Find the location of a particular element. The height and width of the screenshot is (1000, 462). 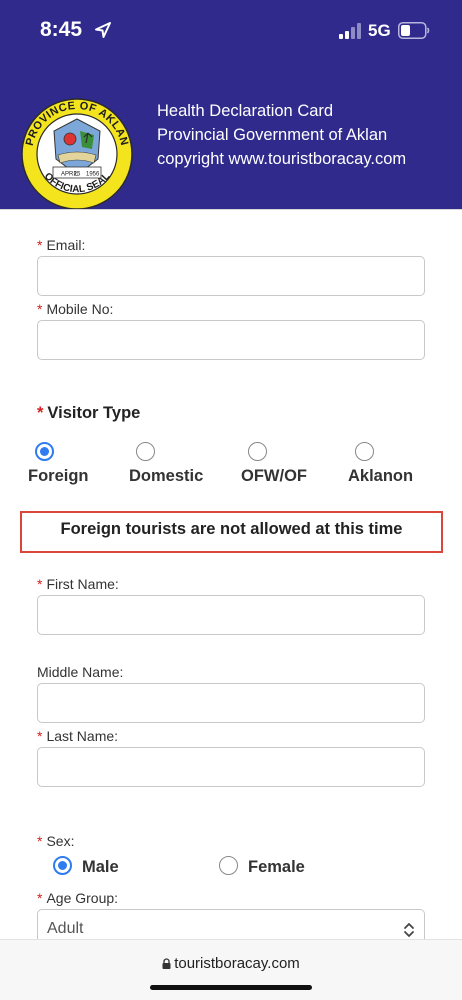

url-text: touristboracay.com is located at coordinates (237, 963).